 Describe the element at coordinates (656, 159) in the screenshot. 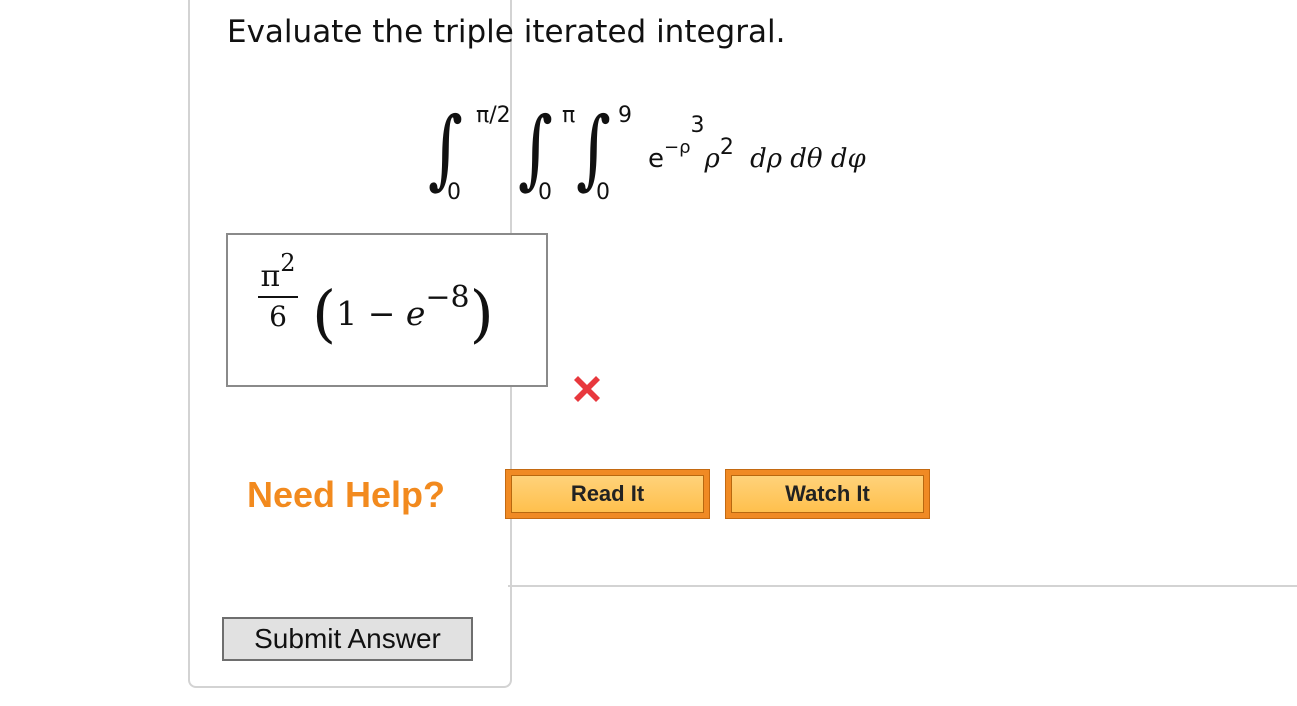

I see `integrand-e: e` at that location.